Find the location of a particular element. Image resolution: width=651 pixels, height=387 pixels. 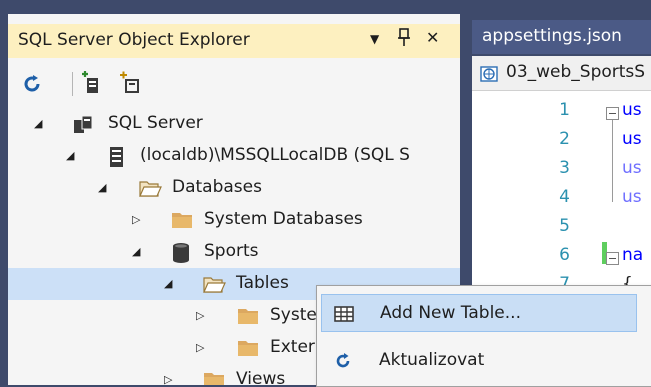

explorer-toolbar is located at coordinates (234, 84).